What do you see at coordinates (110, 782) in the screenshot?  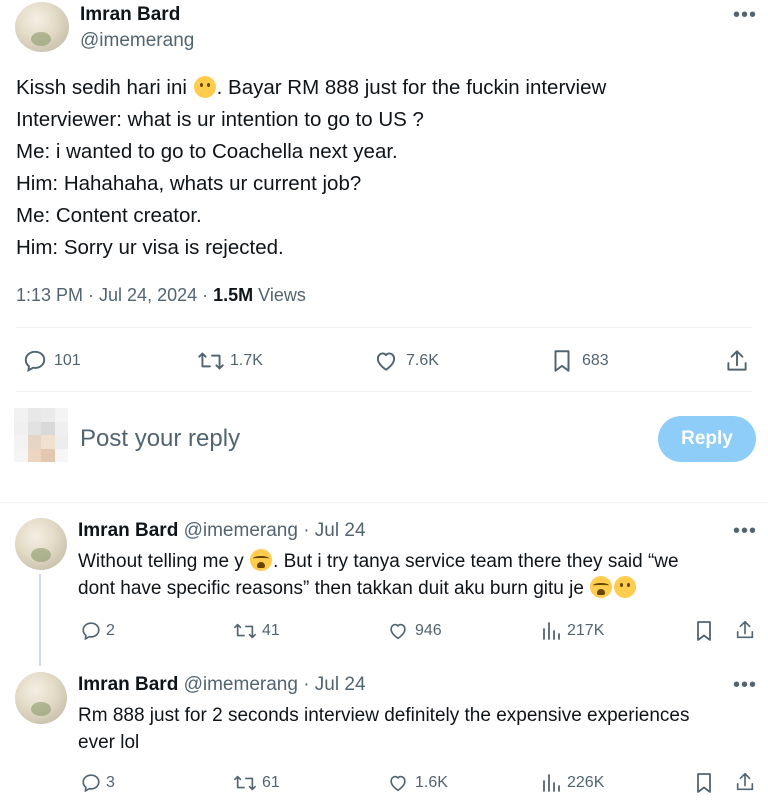 I see `reply-count: 3` at bounding box center [110, 782].